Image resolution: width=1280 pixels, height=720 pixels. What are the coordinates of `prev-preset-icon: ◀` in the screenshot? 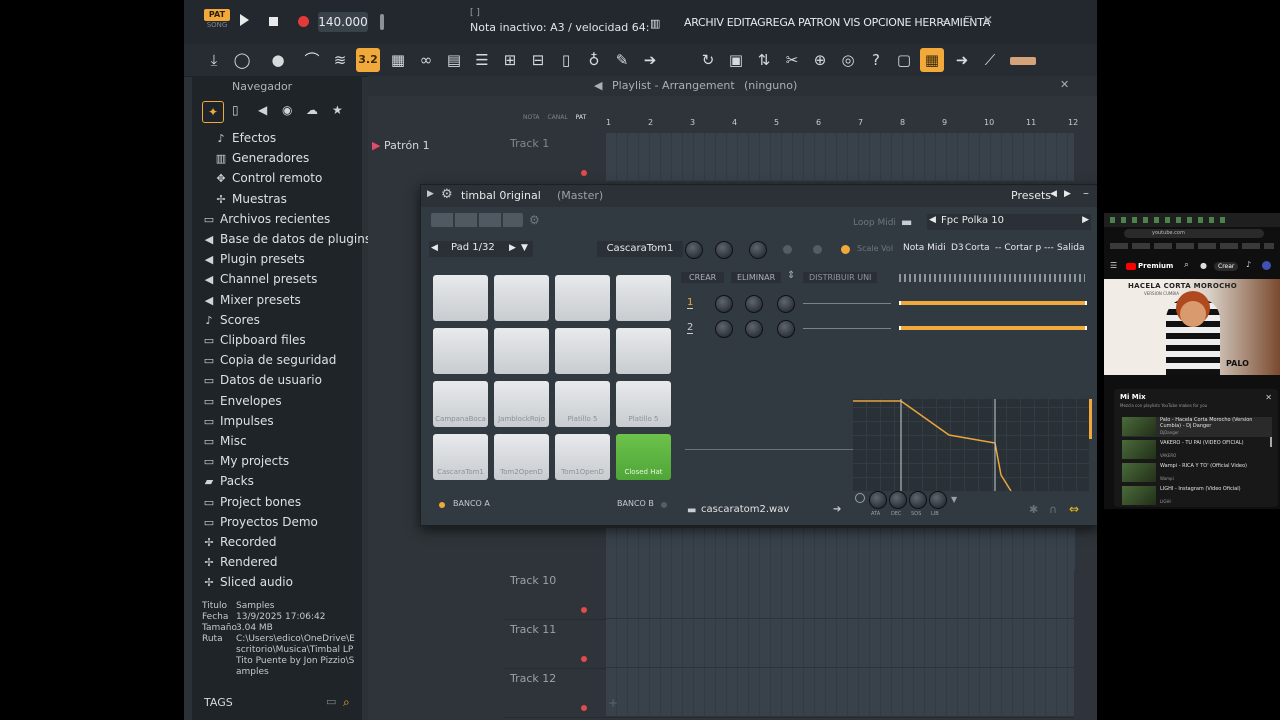 It's located at (1053, 194).